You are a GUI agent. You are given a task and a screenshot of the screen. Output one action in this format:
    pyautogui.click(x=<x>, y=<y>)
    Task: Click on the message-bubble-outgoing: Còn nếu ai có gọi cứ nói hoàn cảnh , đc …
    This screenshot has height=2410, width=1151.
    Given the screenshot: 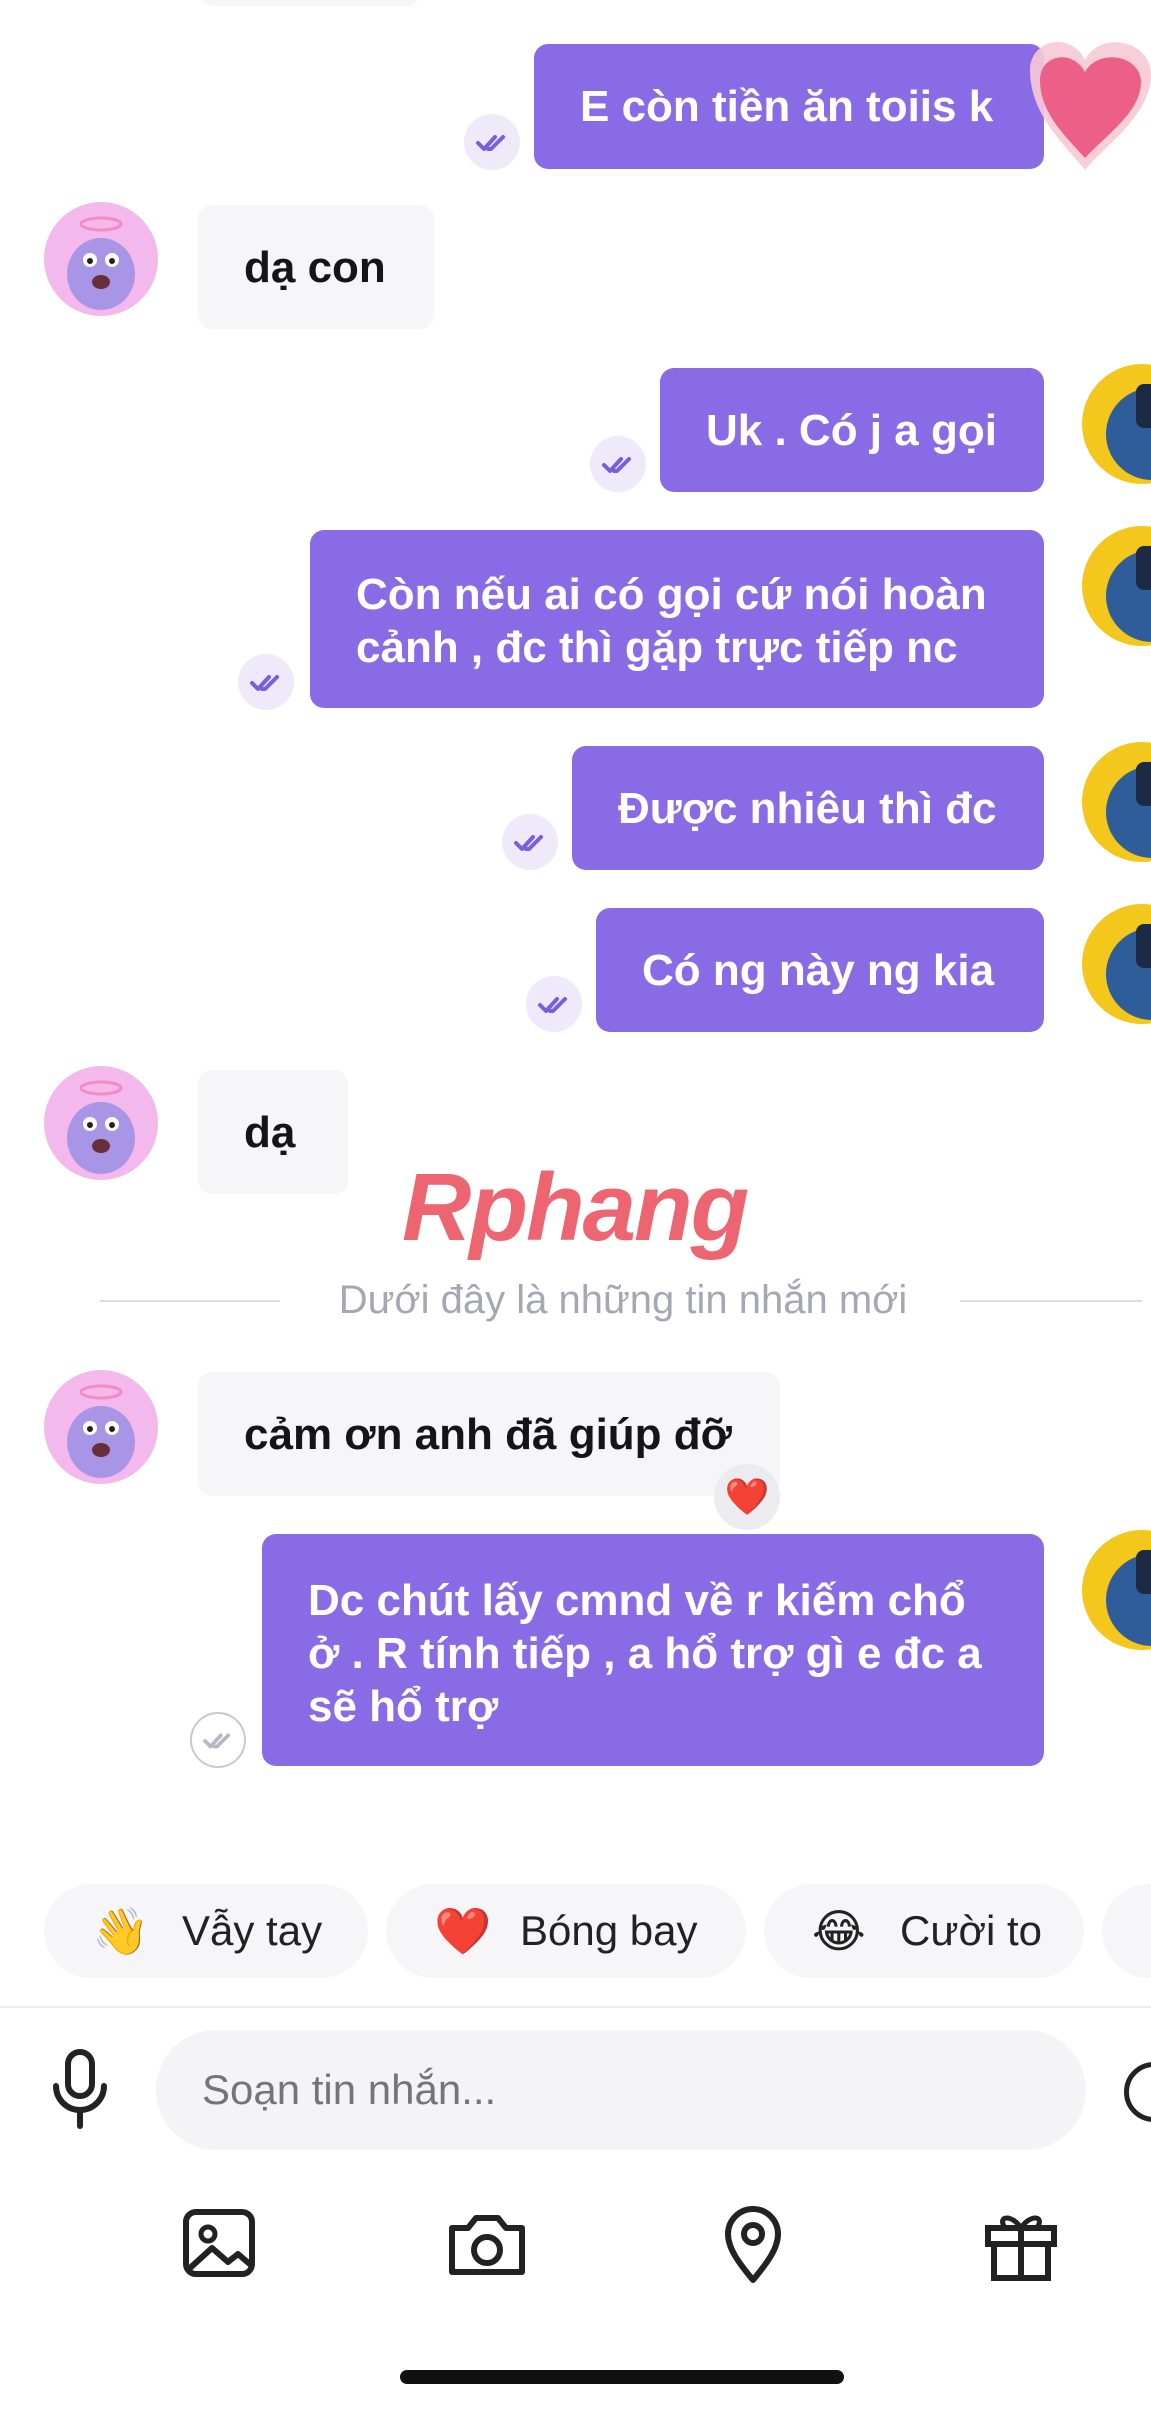 What is the action you would take?
    pyautogui.click(x=677, y=619)
    